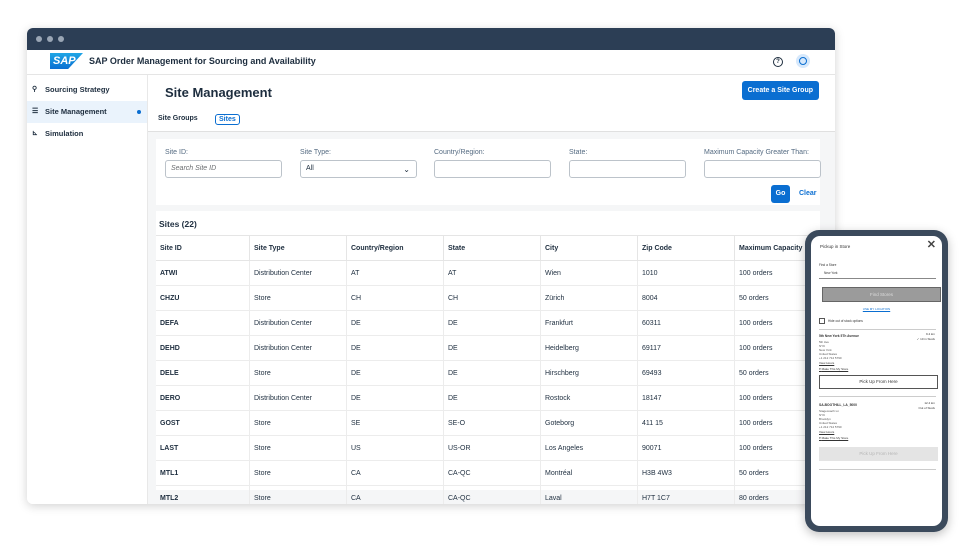 The width and height of the screenshot is (975, 560). I want to click on city-cell: Heidelberg, so click(589, 348).